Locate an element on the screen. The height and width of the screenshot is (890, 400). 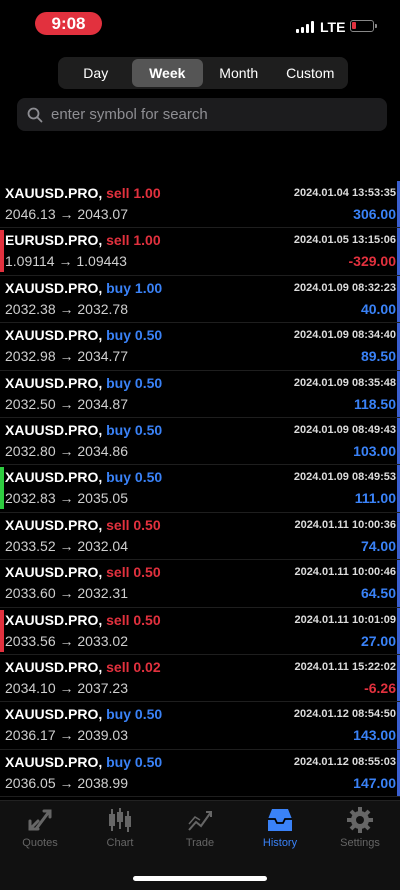
trade-prices: 2033.60 → 2032.31 is located at coordinates (66, 593).